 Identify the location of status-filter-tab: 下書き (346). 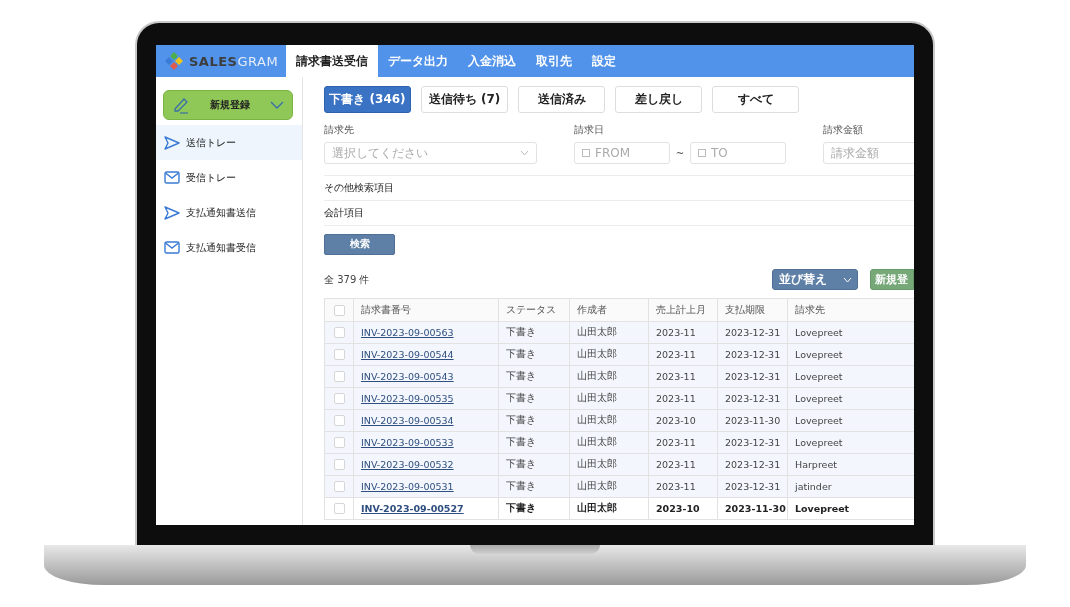
(367, 99).